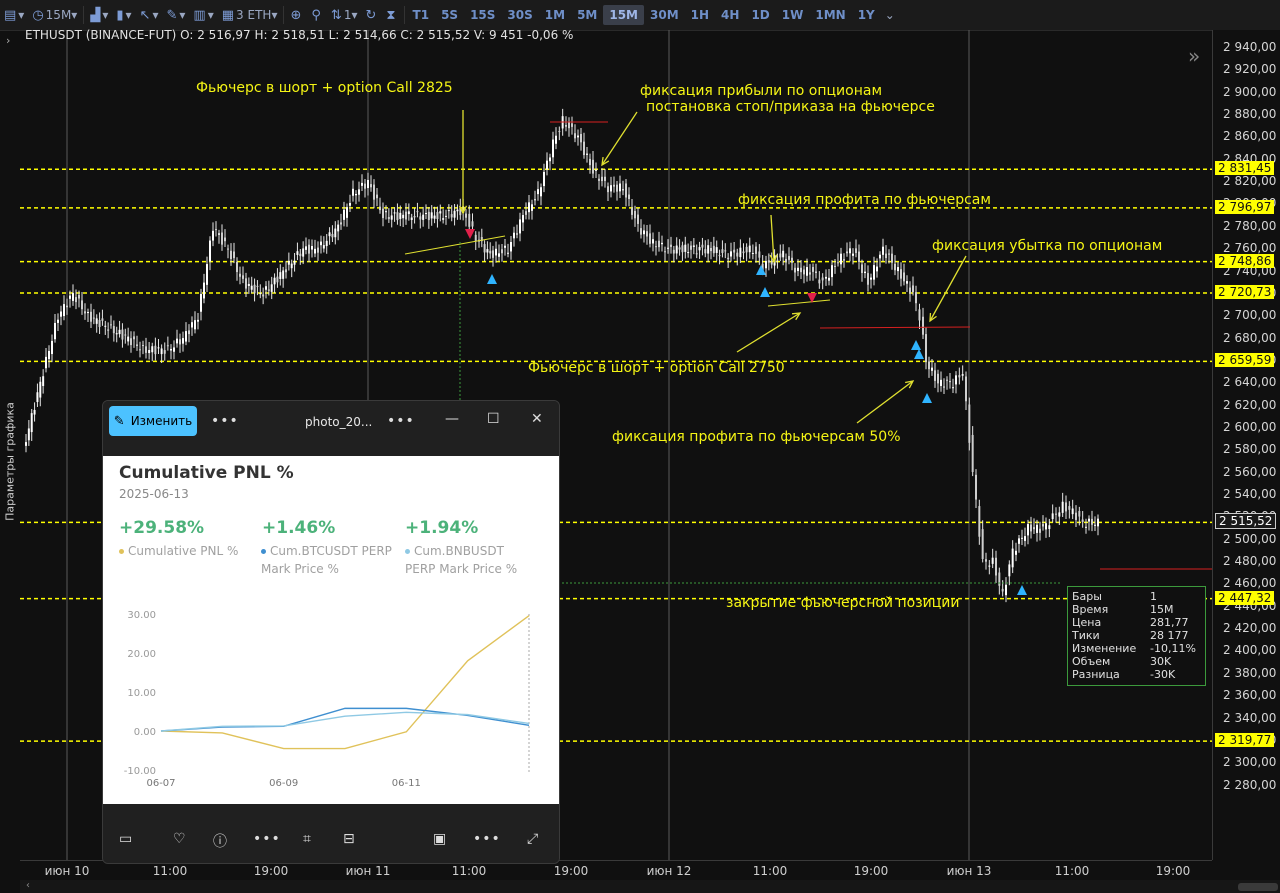 The width and height of the screenshot is (1280, 893). Describe the element at coordinates (493, 419) in the screenshot. I see `maximize-icon: ☐` at that location.